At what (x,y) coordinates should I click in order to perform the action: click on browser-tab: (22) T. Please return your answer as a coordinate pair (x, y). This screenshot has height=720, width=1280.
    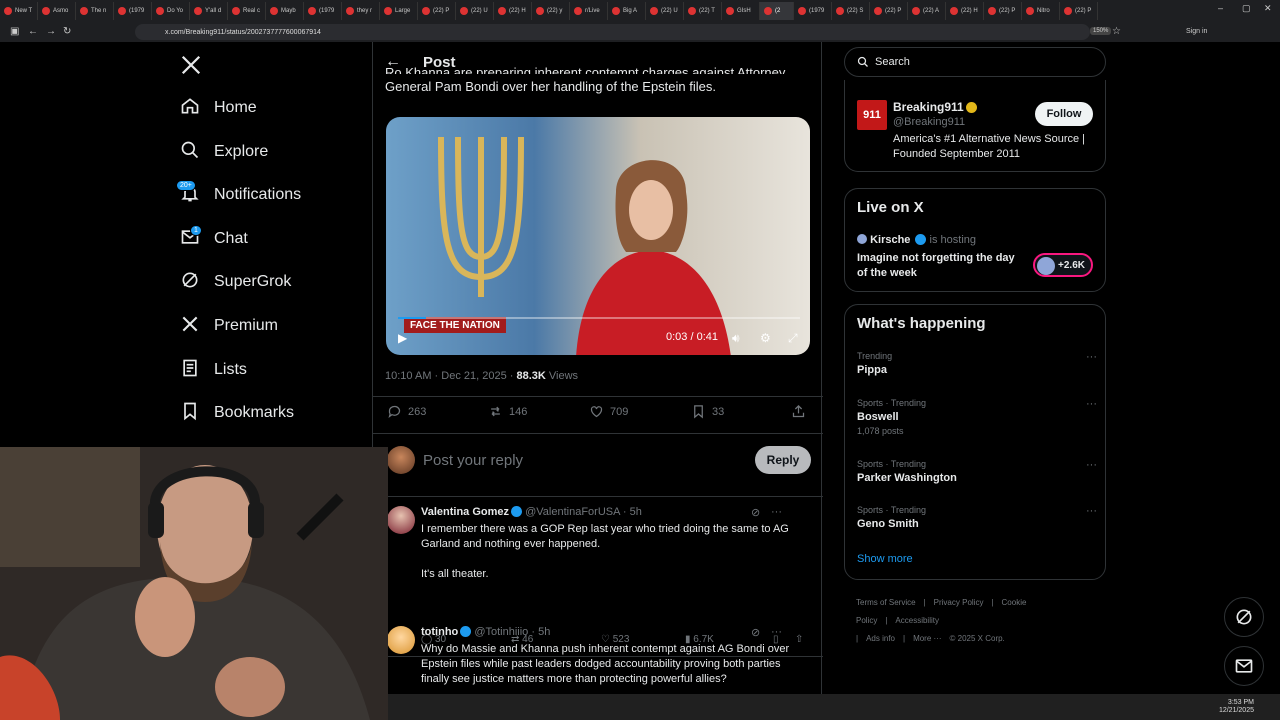
    Looking at the image, I should click on (703, 11).